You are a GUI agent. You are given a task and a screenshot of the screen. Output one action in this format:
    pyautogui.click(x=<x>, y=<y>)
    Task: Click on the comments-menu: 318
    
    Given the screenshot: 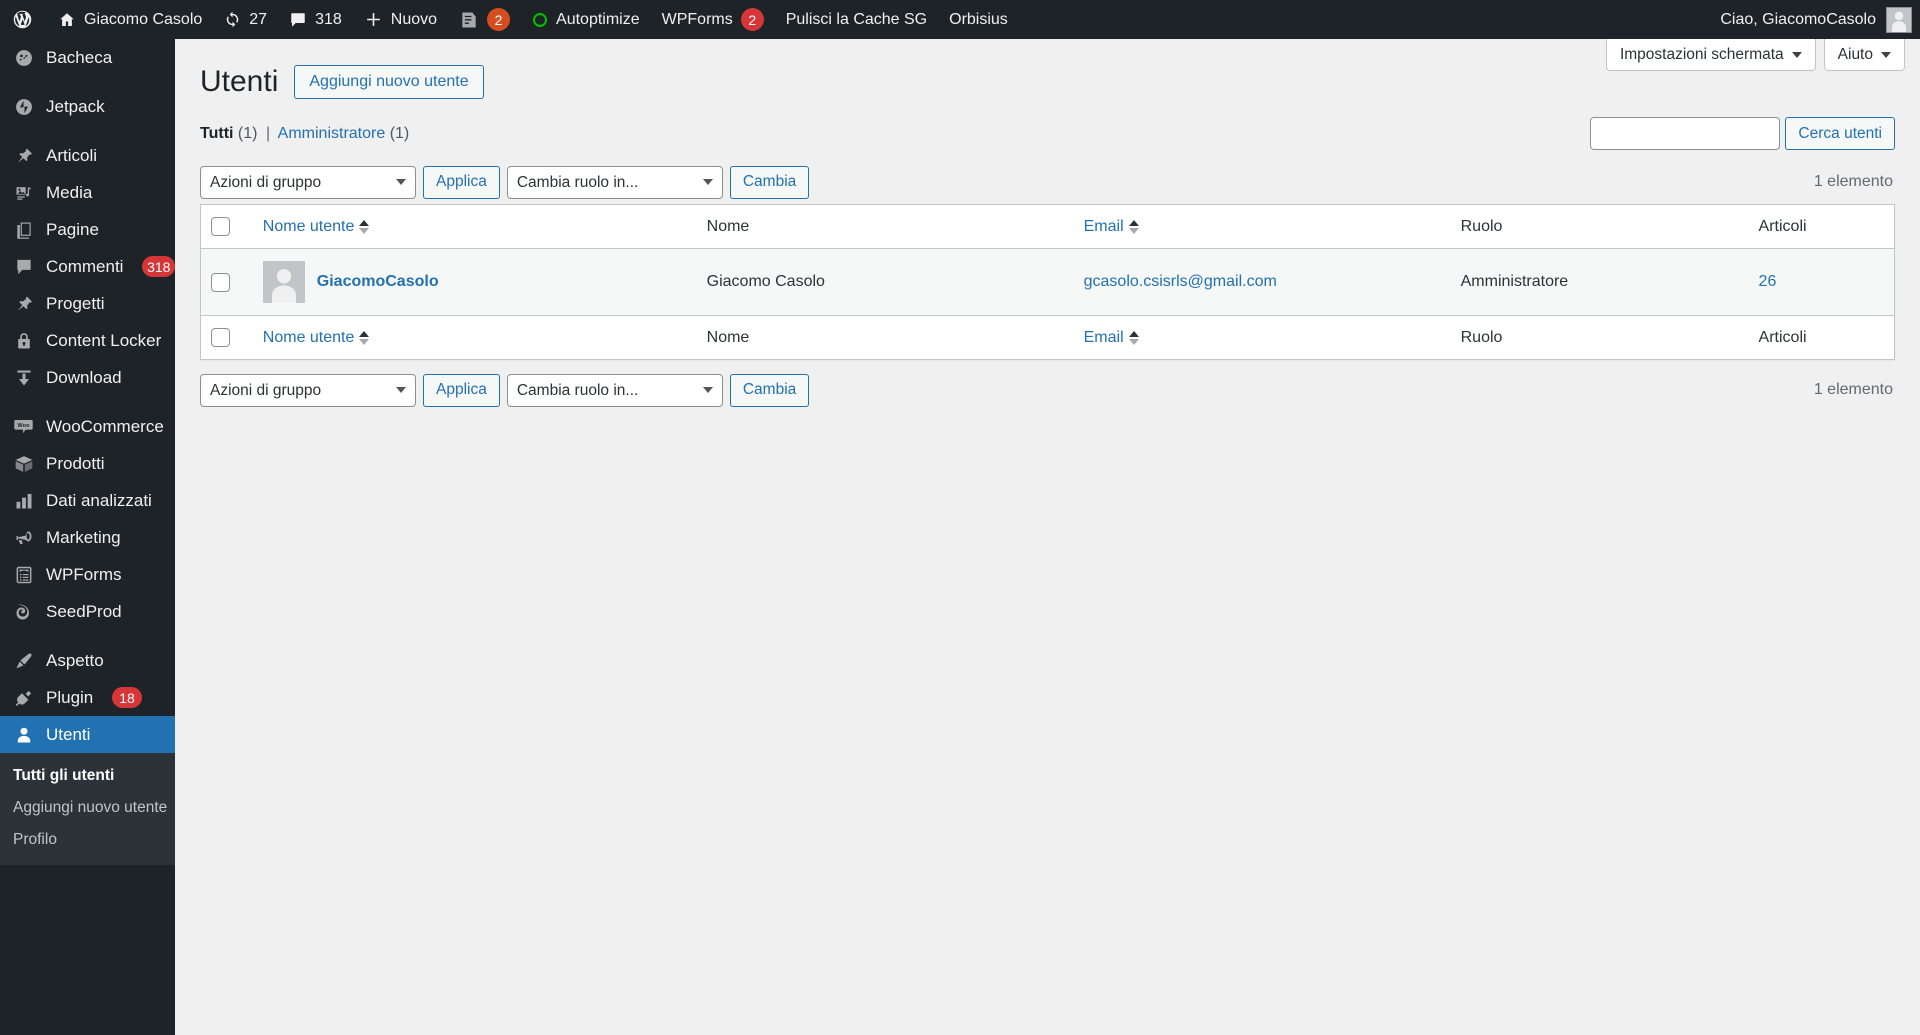 What is the action you would take?
    pyautogui.click(x=315, y=19)
    